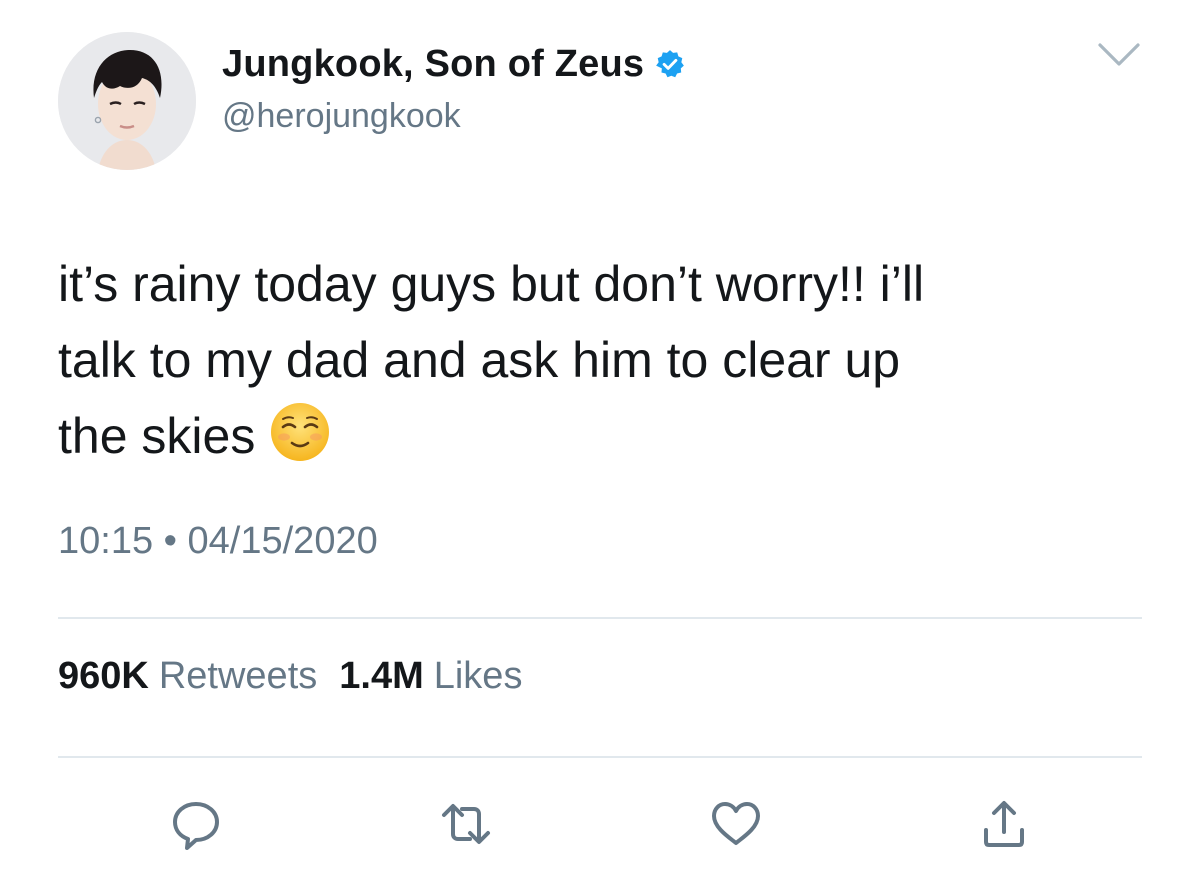  I want to click on chevron-down-icon, so click(1119, 55).